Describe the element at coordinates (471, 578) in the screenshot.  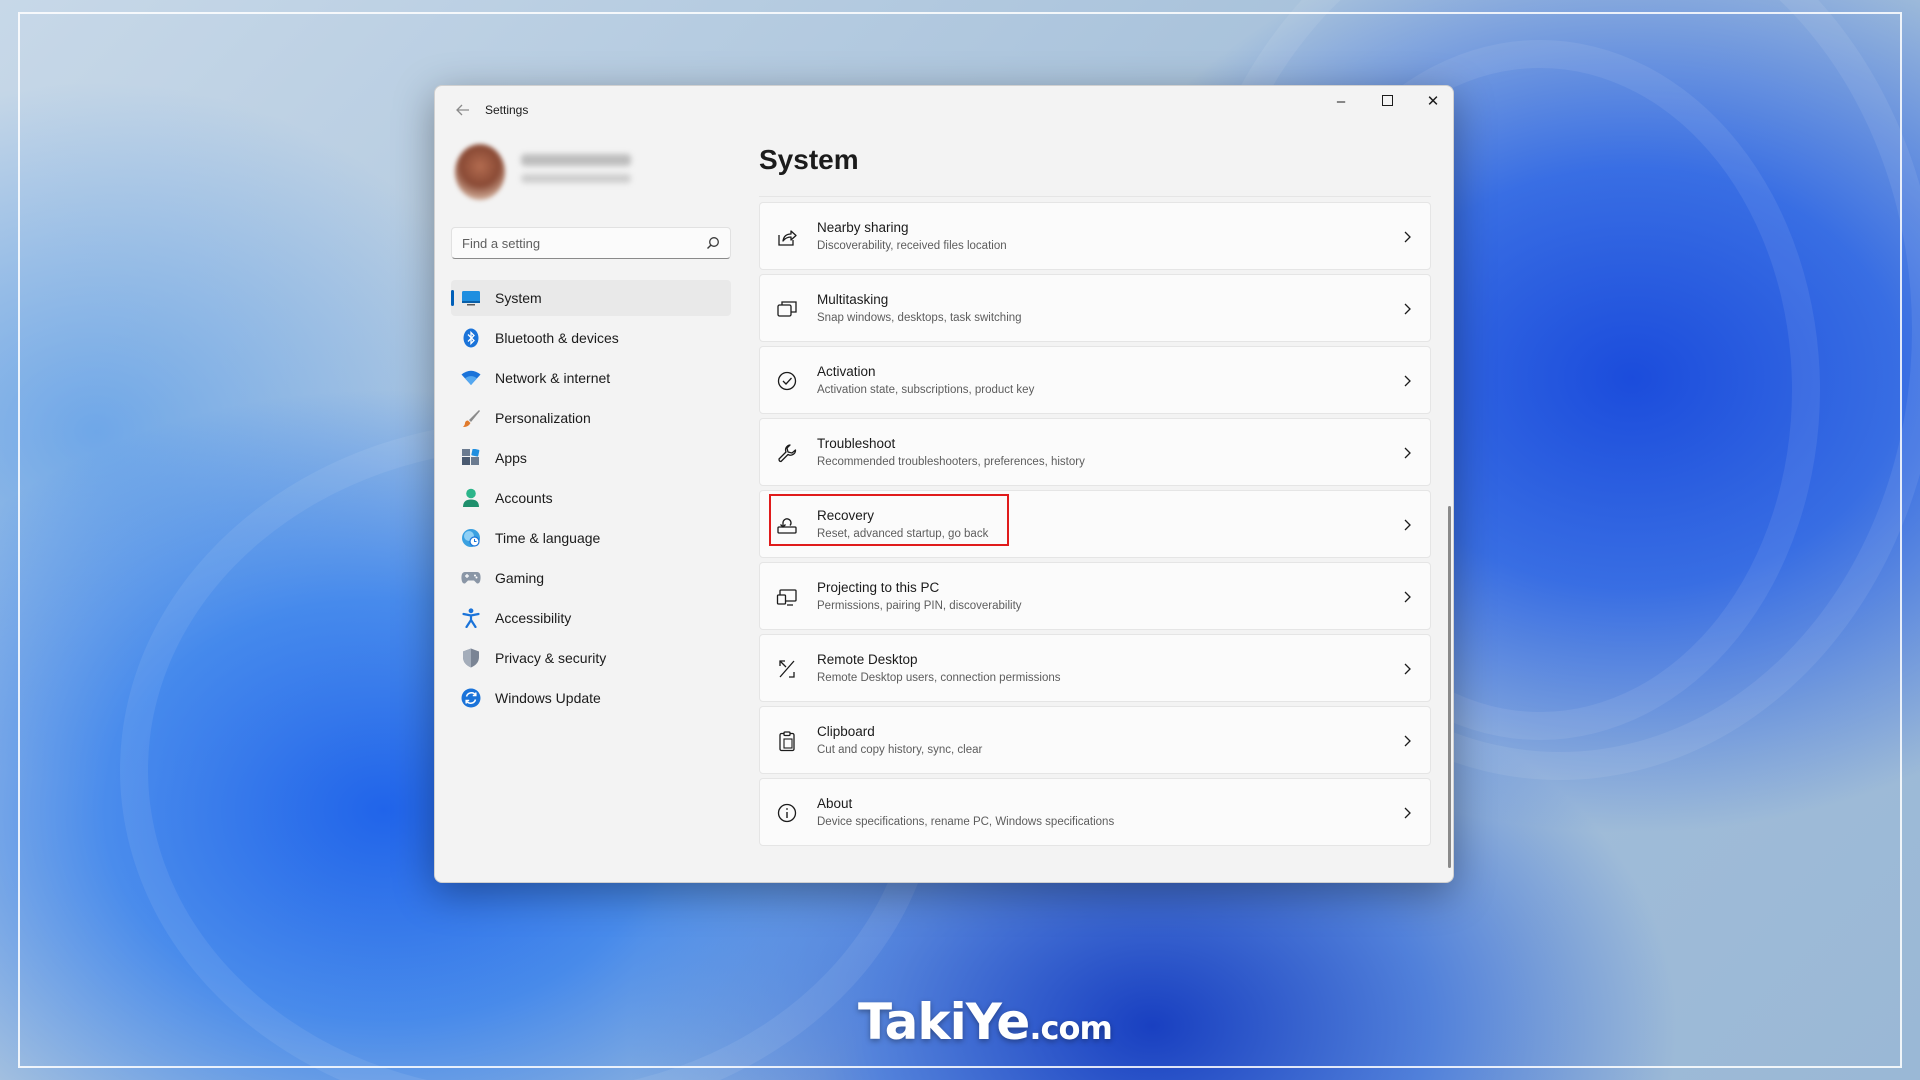
I see `controller-icon` at that location.